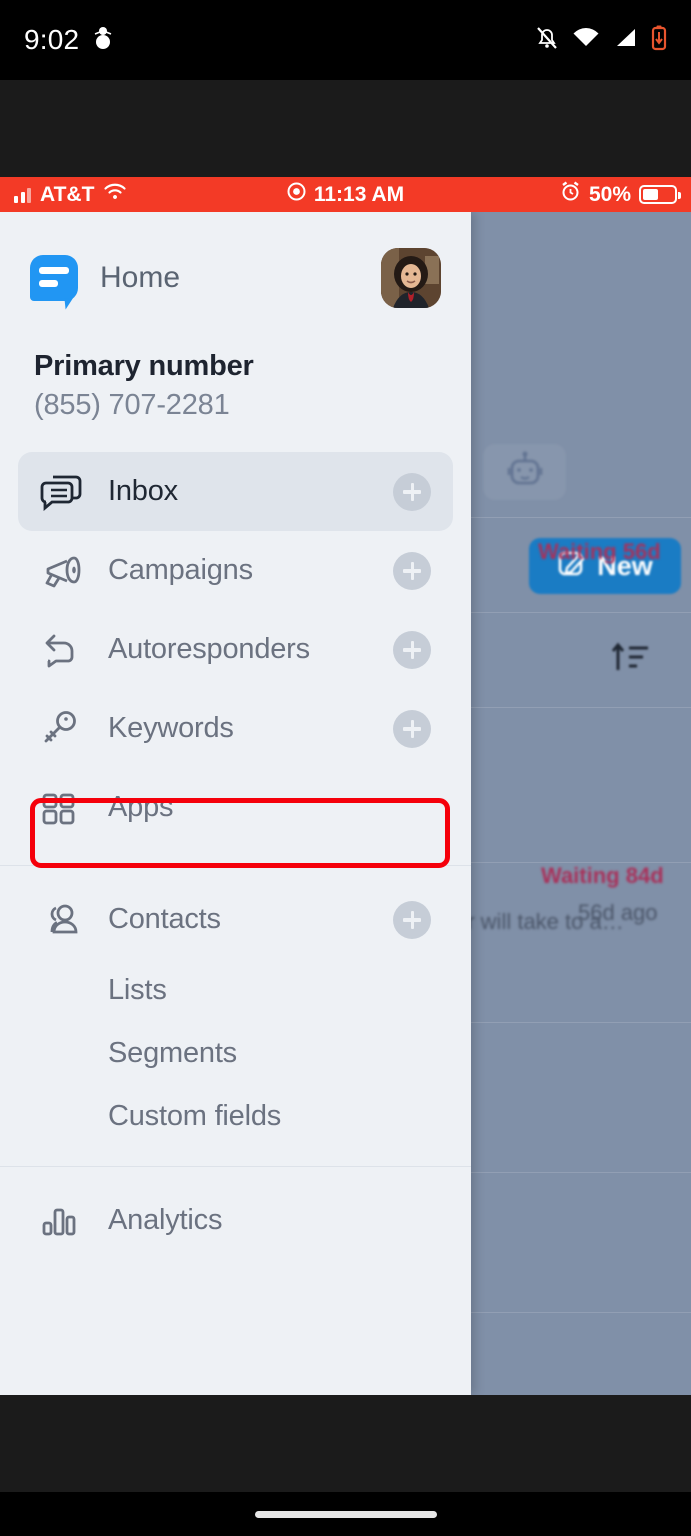 The width and height of the screenshot is (691, 1536). I want to click on sidebar-item-label: Autoresponders, so click(209, 649).